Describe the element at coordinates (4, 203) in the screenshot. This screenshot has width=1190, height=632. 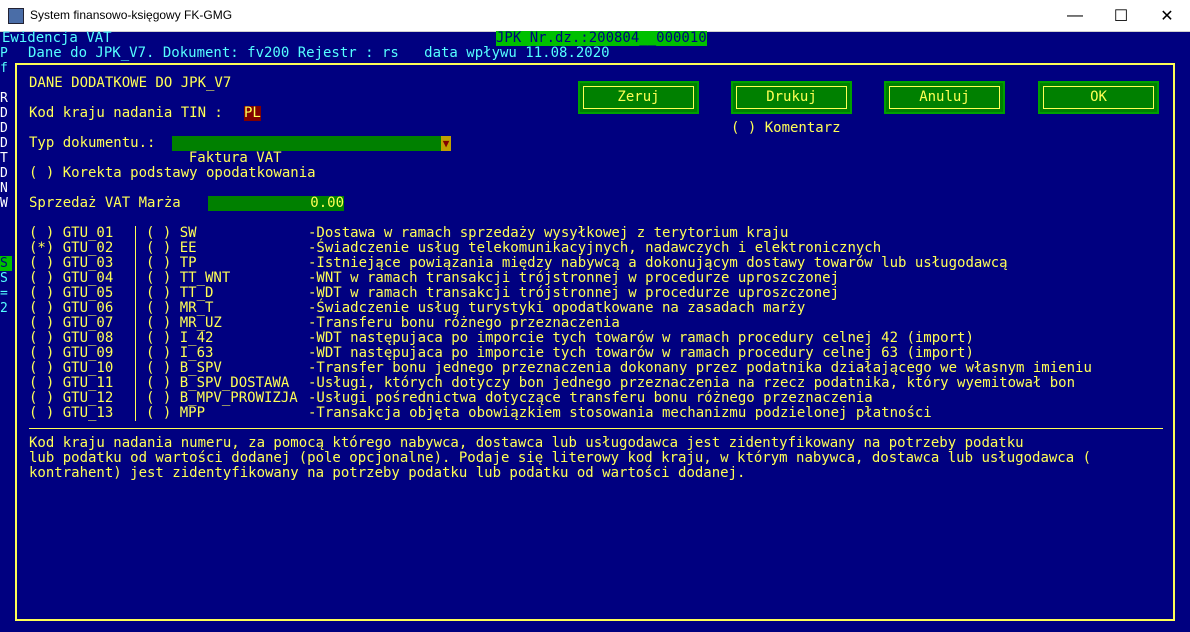
I see `side-letter: W` at that location.